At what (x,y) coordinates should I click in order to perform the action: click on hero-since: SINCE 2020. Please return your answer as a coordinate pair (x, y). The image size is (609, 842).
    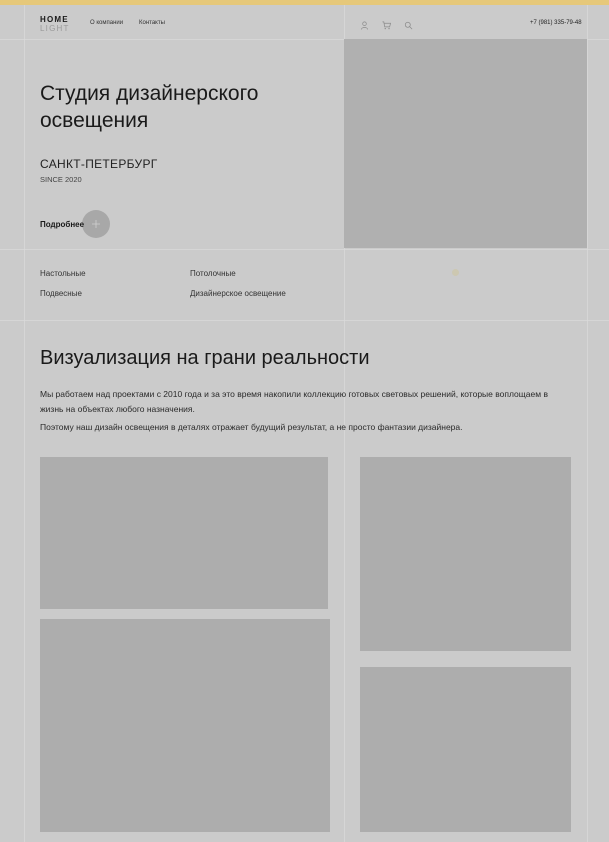
    Looking at the image, I should click on (61, 179).